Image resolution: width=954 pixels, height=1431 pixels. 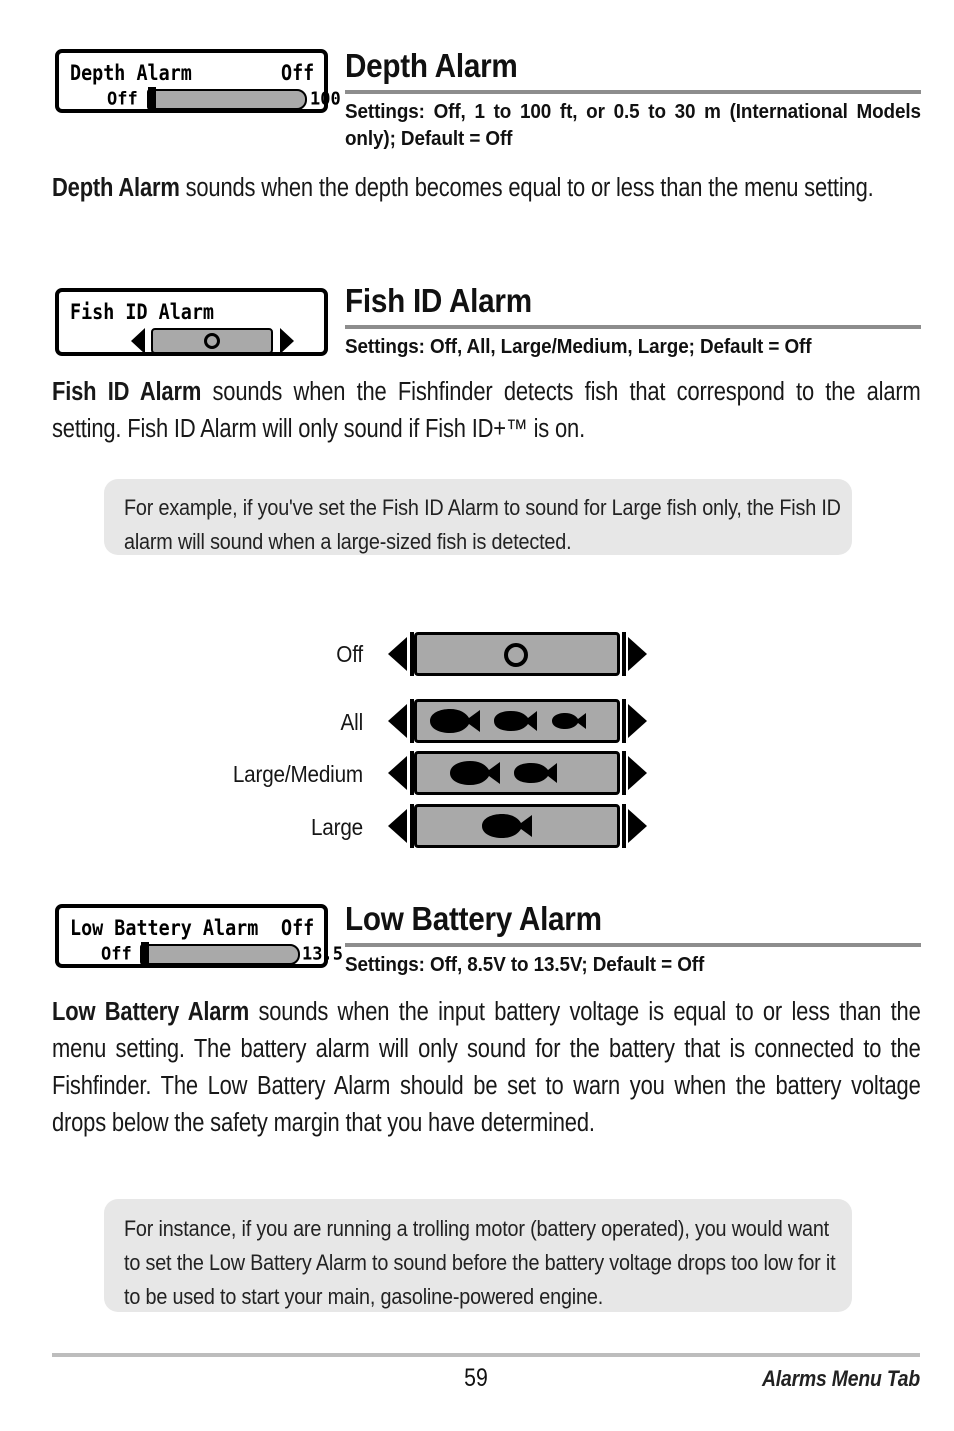 I want to click on low-battery-alarm-widget-value: Off, so click(x=298, y=928).